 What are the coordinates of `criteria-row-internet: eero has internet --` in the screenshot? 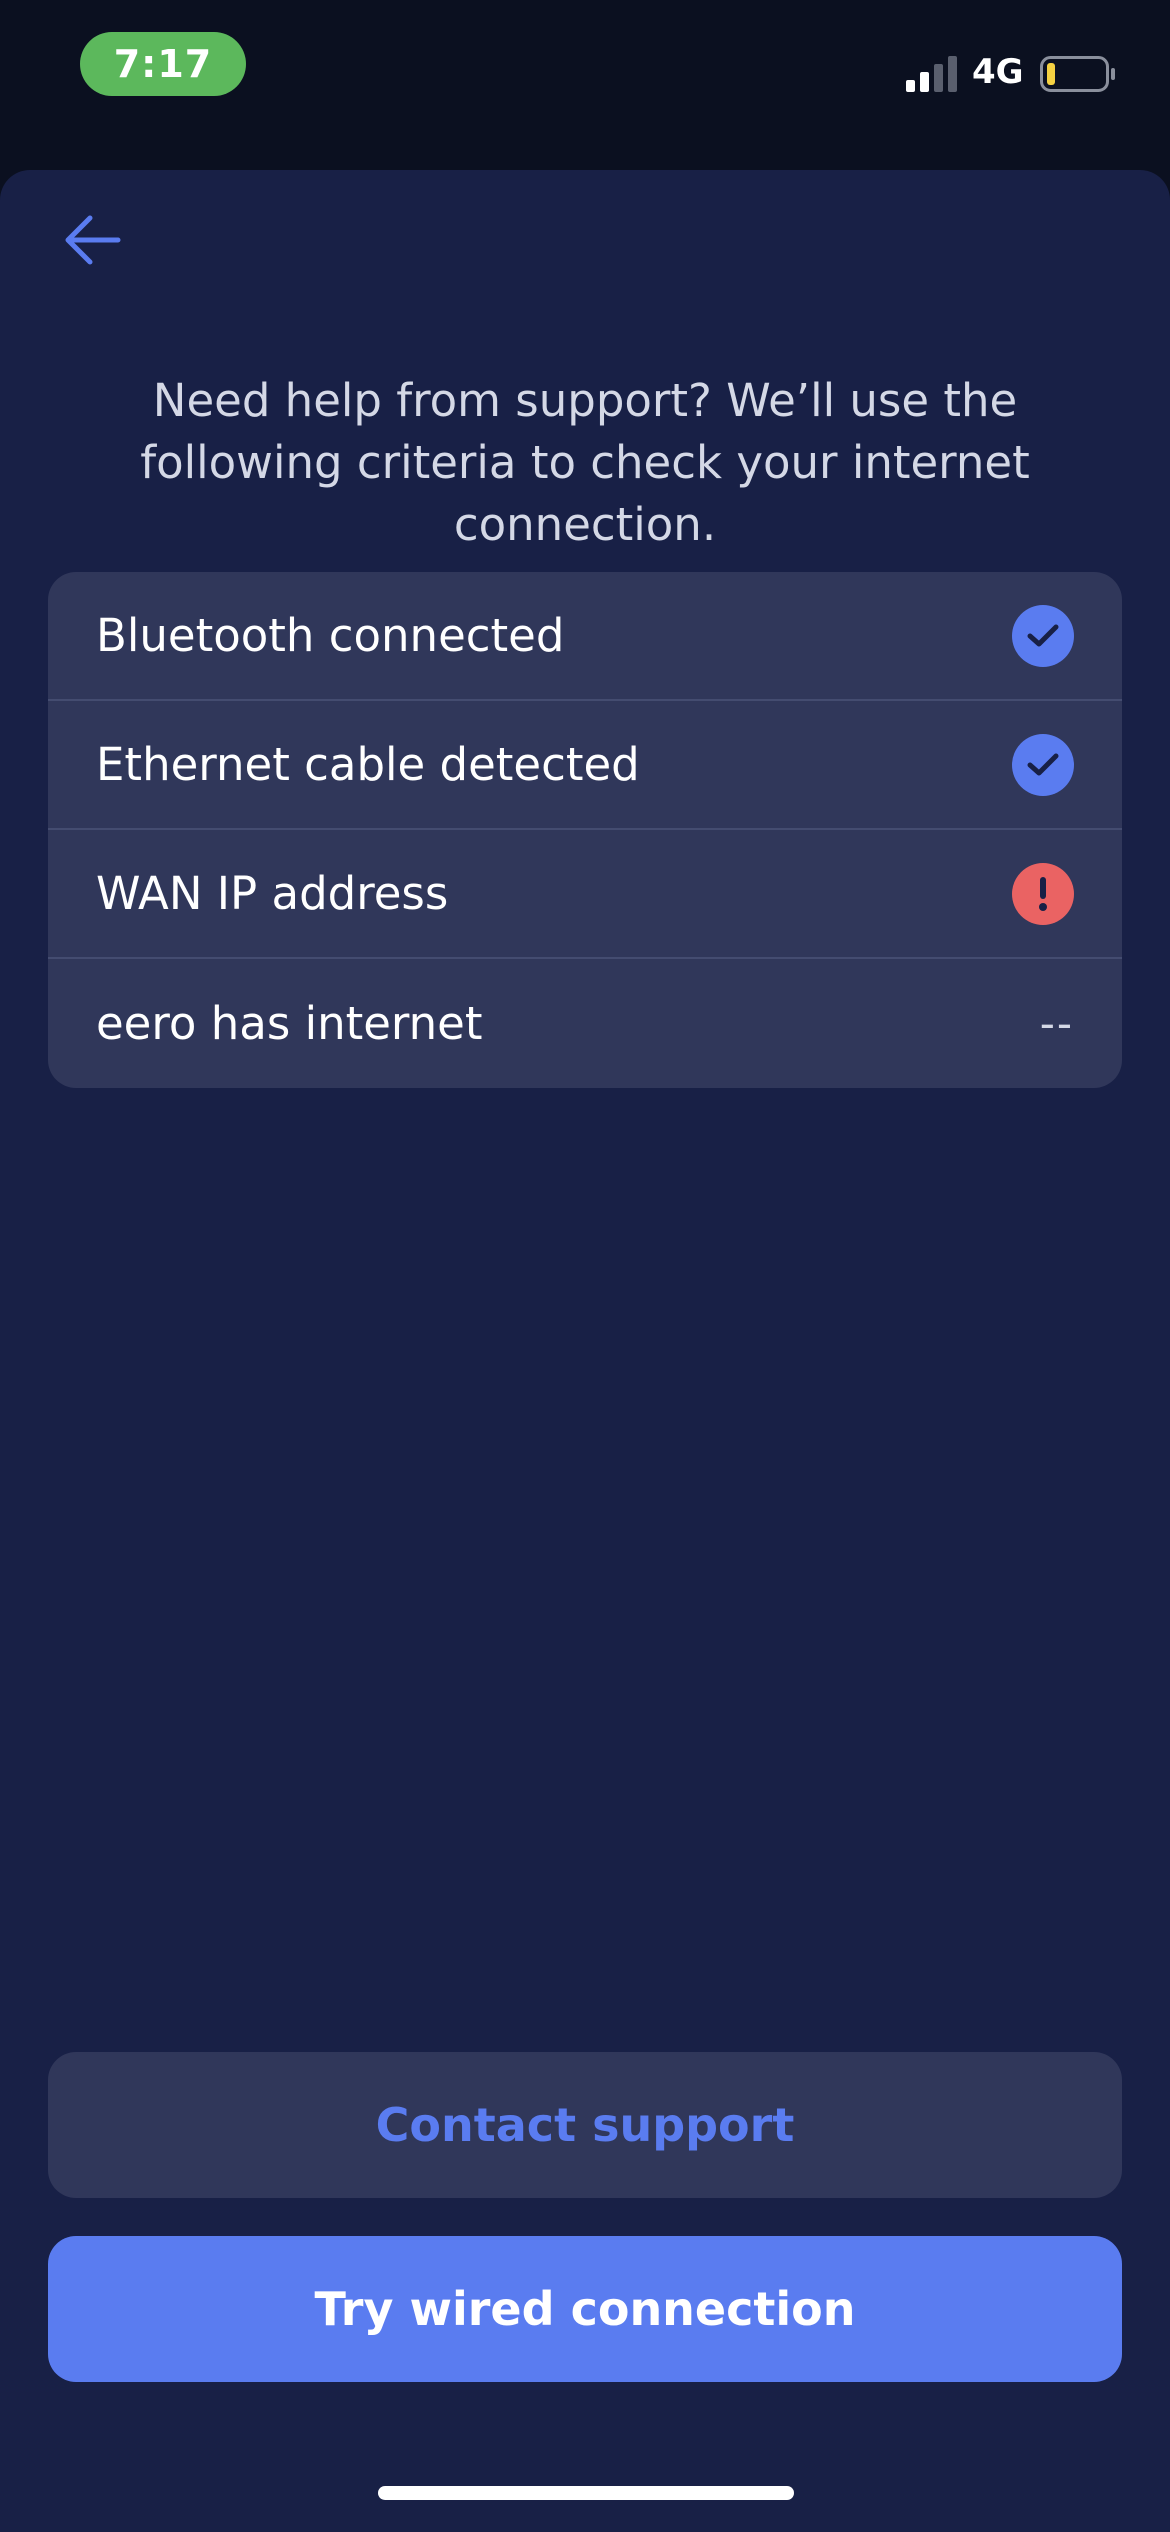 It's located at (585, 1023).